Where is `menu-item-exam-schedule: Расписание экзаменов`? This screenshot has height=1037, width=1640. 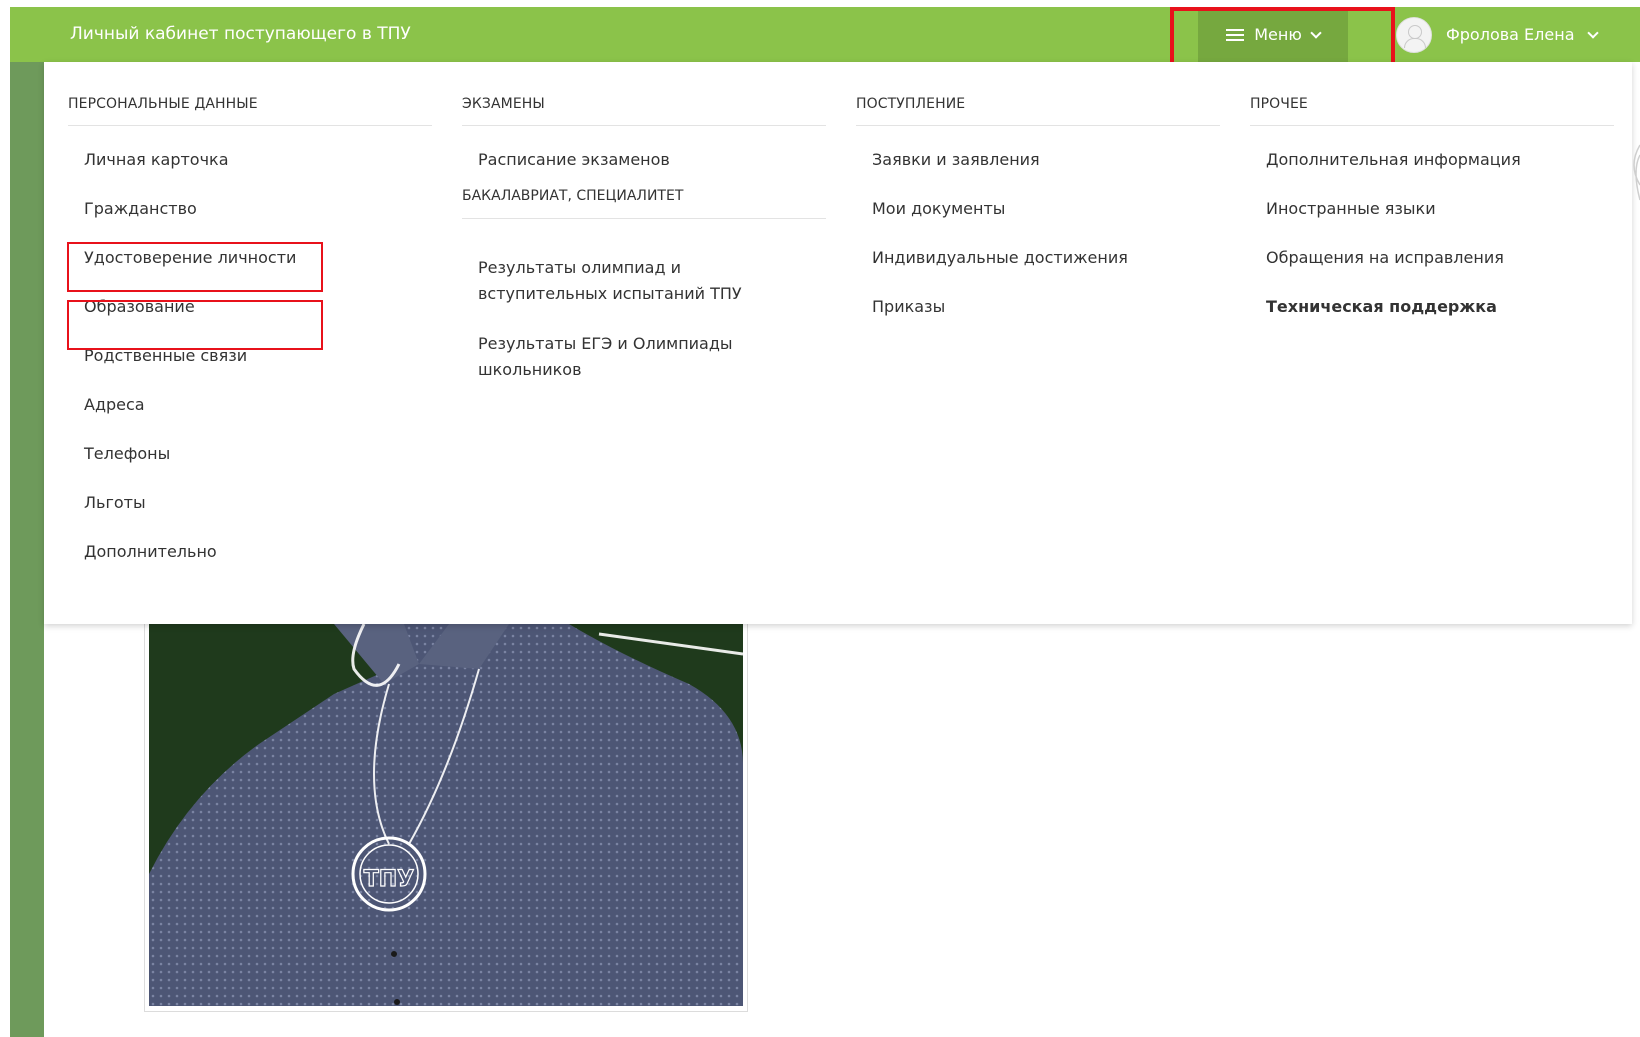 menu-item-exam-schedule: Расписание экзаменов is located at coordinates (644, 167).